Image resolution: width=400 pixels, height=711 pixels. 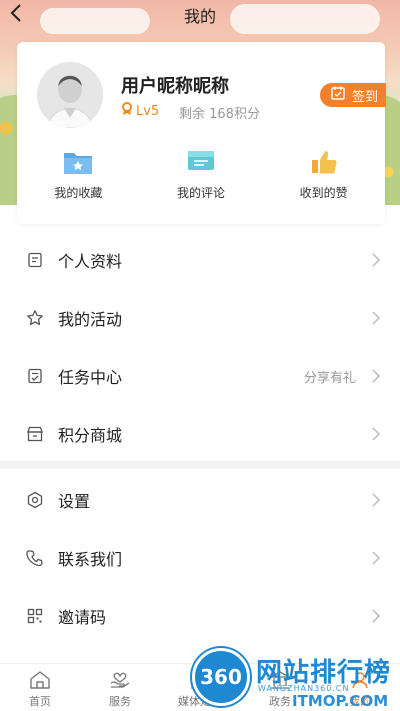 What do you see at coordinates (82, 617) in the screenshot?
I see `menu-label: 邀请码` at bounding box center [82, 617].